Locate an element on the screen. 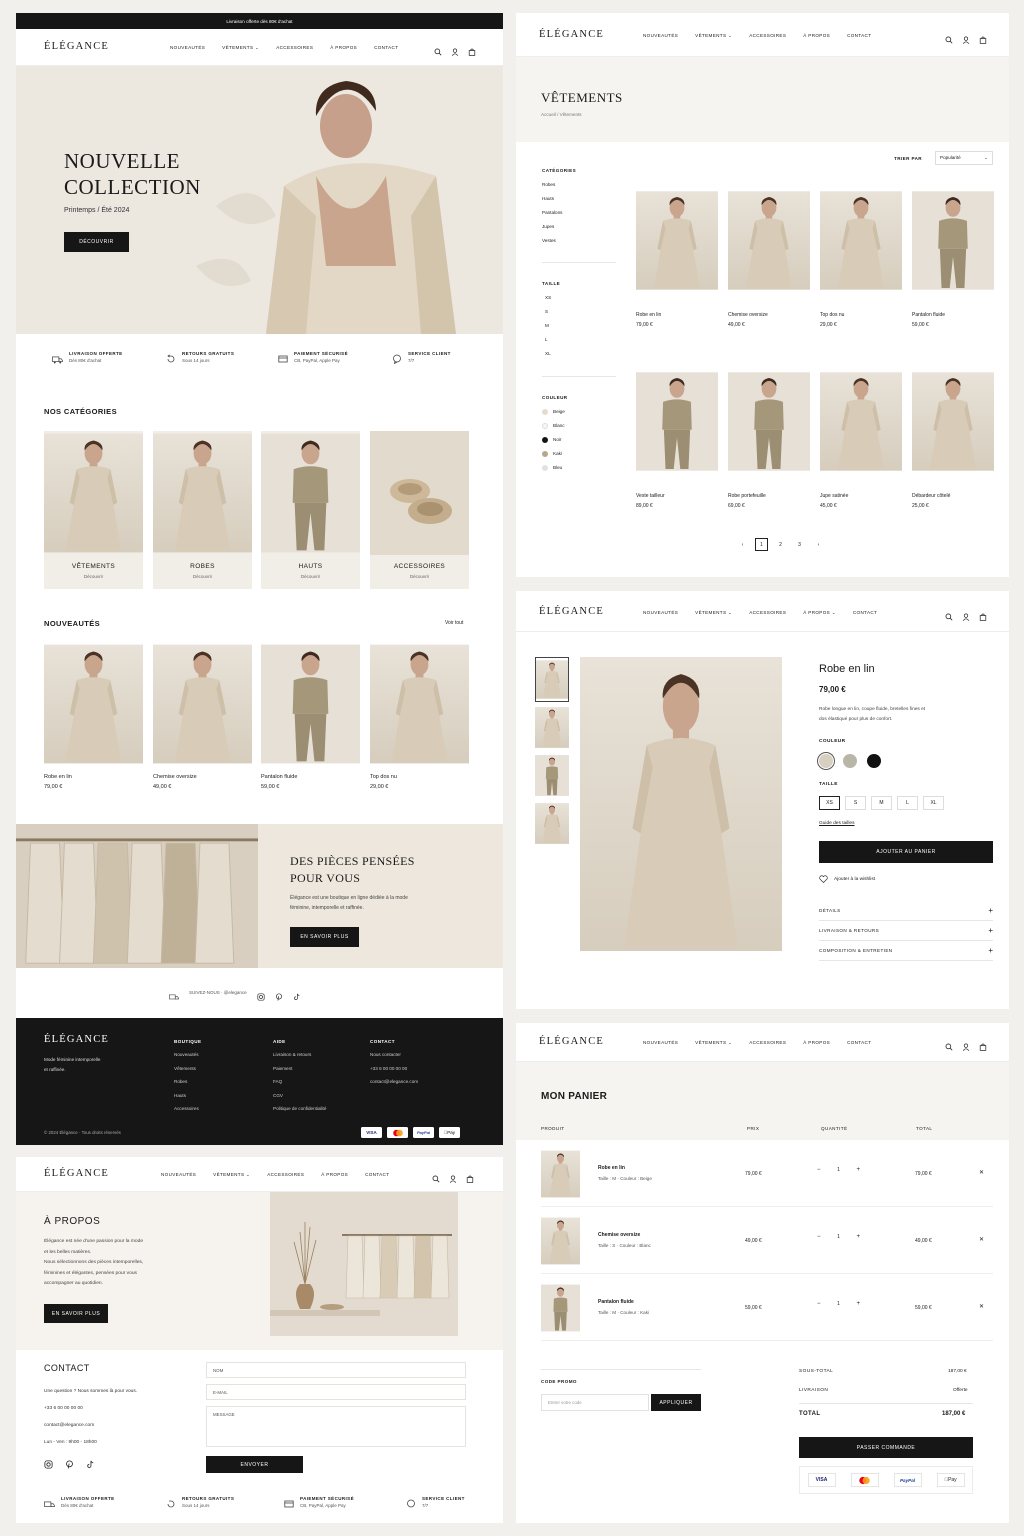 The width and height of the screenshot is (1024, 1536). product-card: Robe portefeuille 69,00 € is located at coordinates (769, 435).